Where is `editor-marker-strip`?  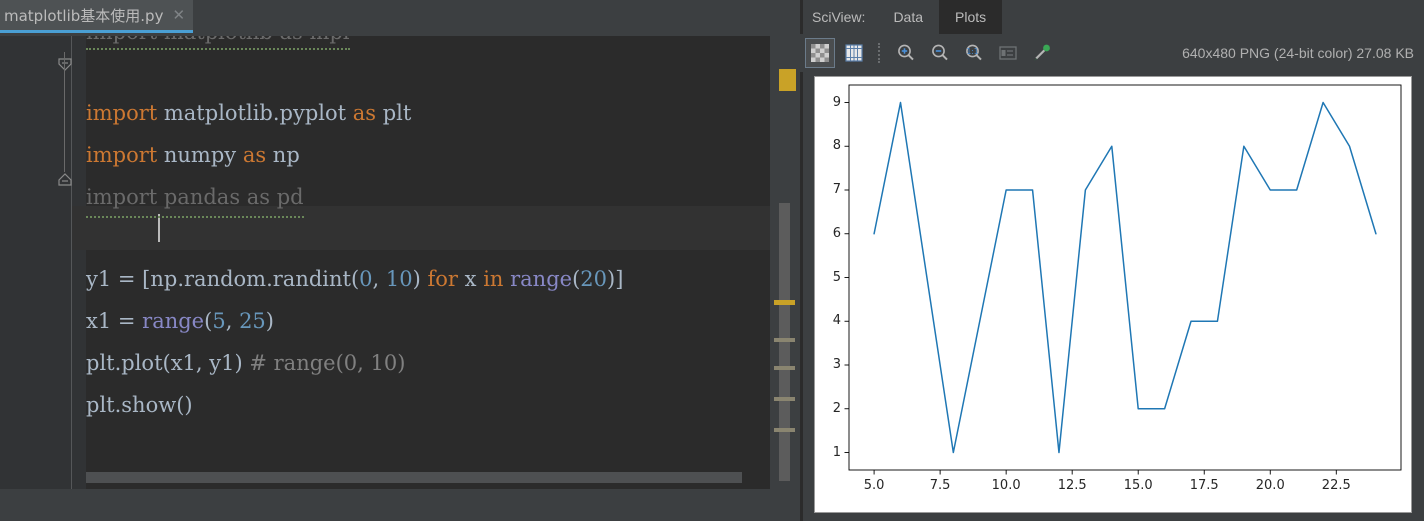
editor-marker-strip is located at coordinates (785, 278).